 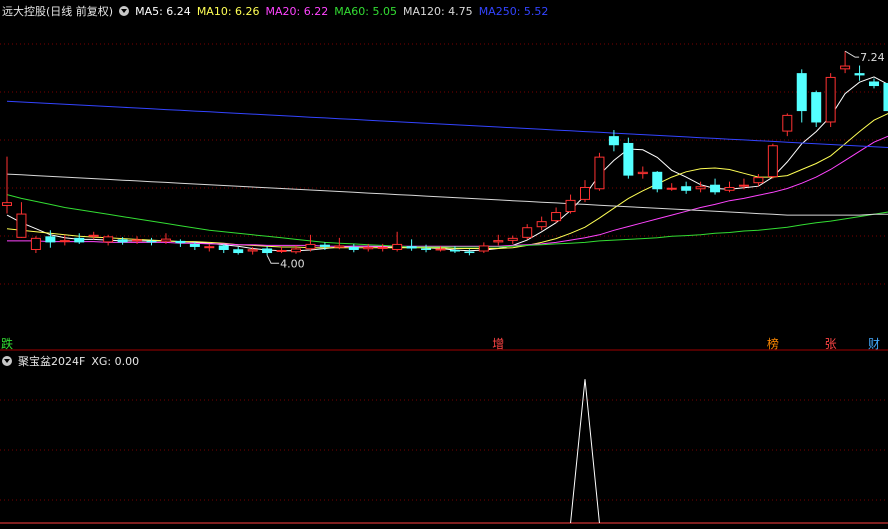 What do you see at coordinates (297, 11) in the screenshot?
I see `ma-legend-item: MA20: 6.22` at bounding box center [297, 11].